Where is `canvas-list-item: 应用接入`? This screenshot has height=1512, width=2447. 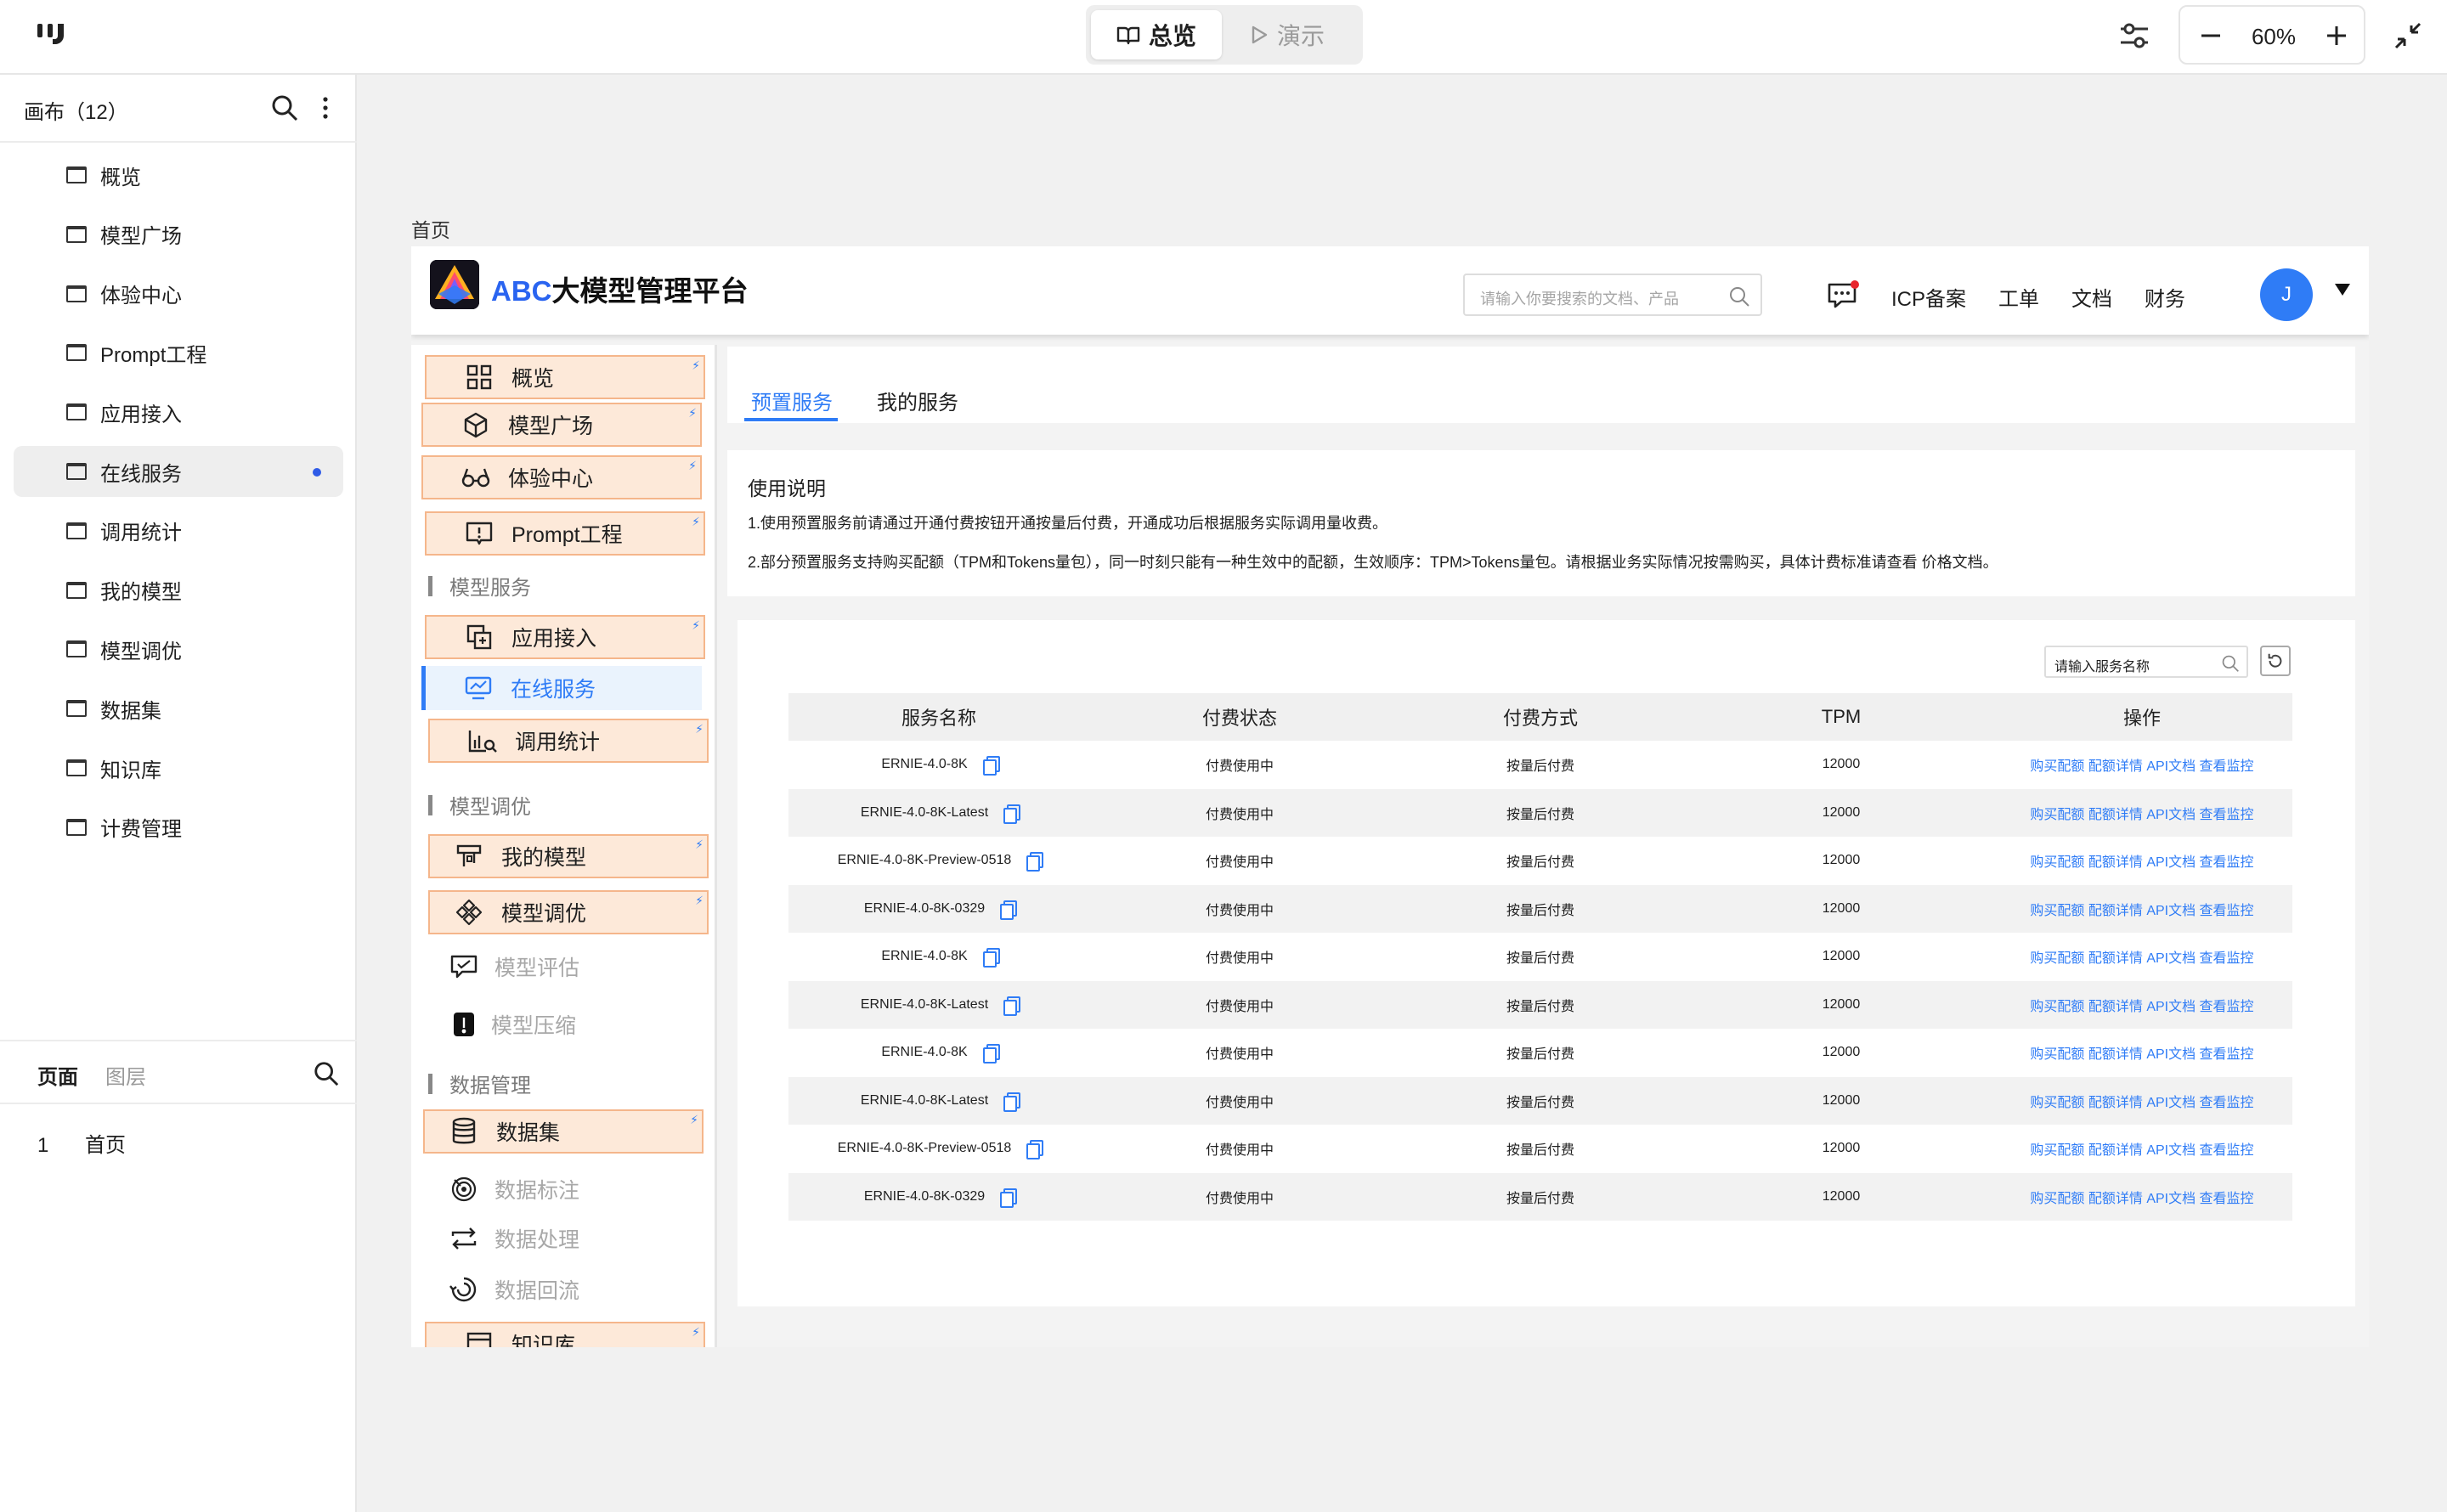
canvas-list-item: 应用接入 is located at coordinates (178, 411).